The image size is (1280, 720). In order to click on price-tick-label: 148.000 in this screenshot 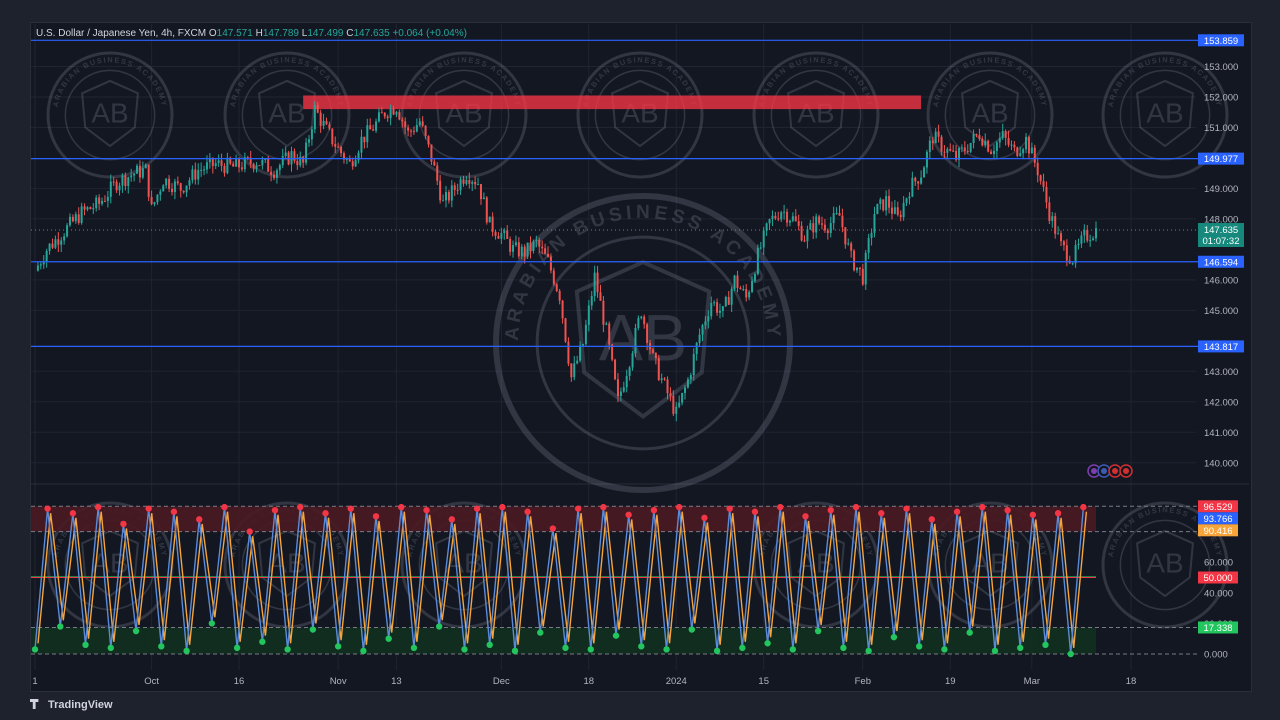, I will do `click(1221, 219)`.